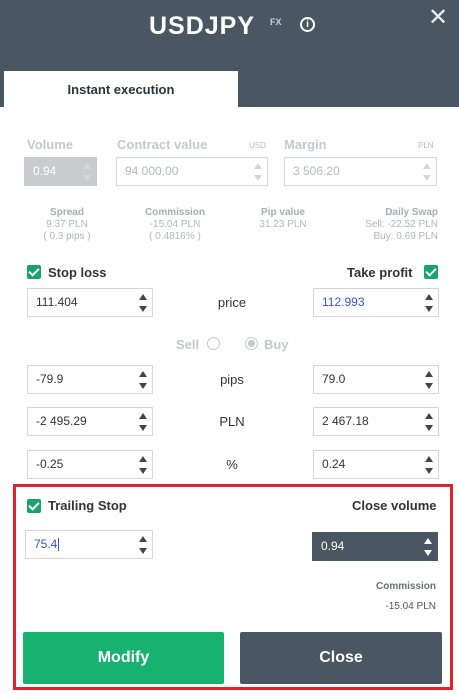 Image resolution: width=459 pixels, height=694 pixels. Describe the element at coordinates (334, 464) in the screenshot. I see `take-profit-percent-value: 0.24` at that location.